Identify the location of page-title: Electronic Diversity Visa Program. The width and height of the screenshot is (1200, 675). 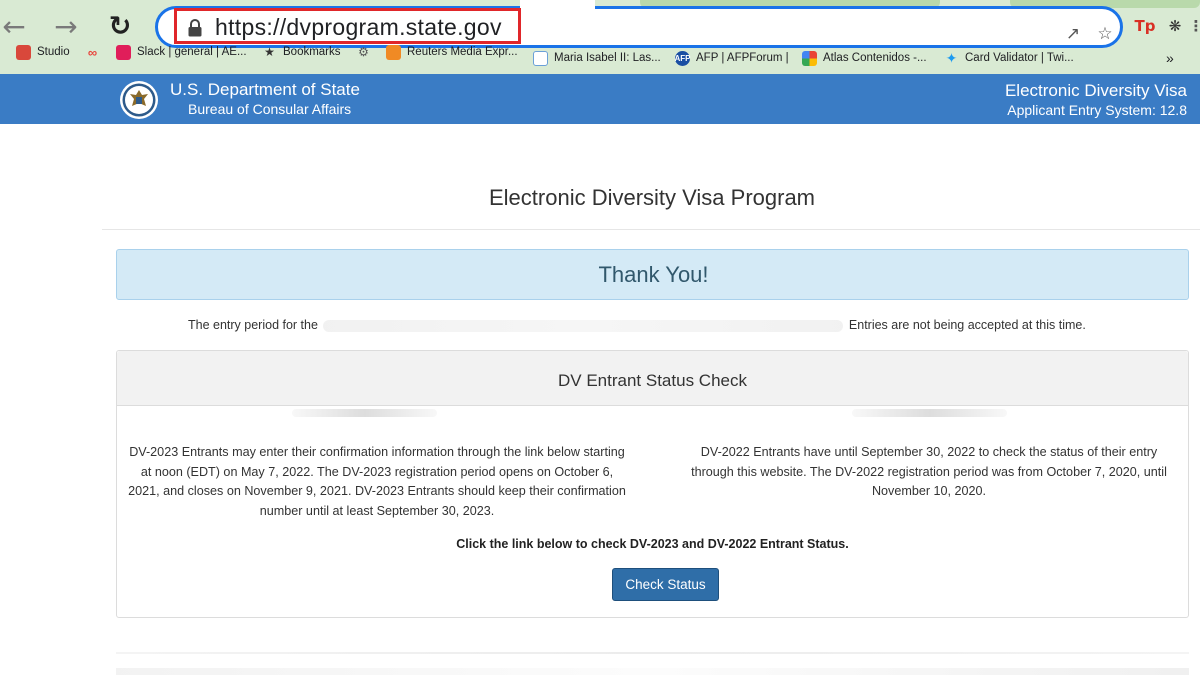
(652, 197).